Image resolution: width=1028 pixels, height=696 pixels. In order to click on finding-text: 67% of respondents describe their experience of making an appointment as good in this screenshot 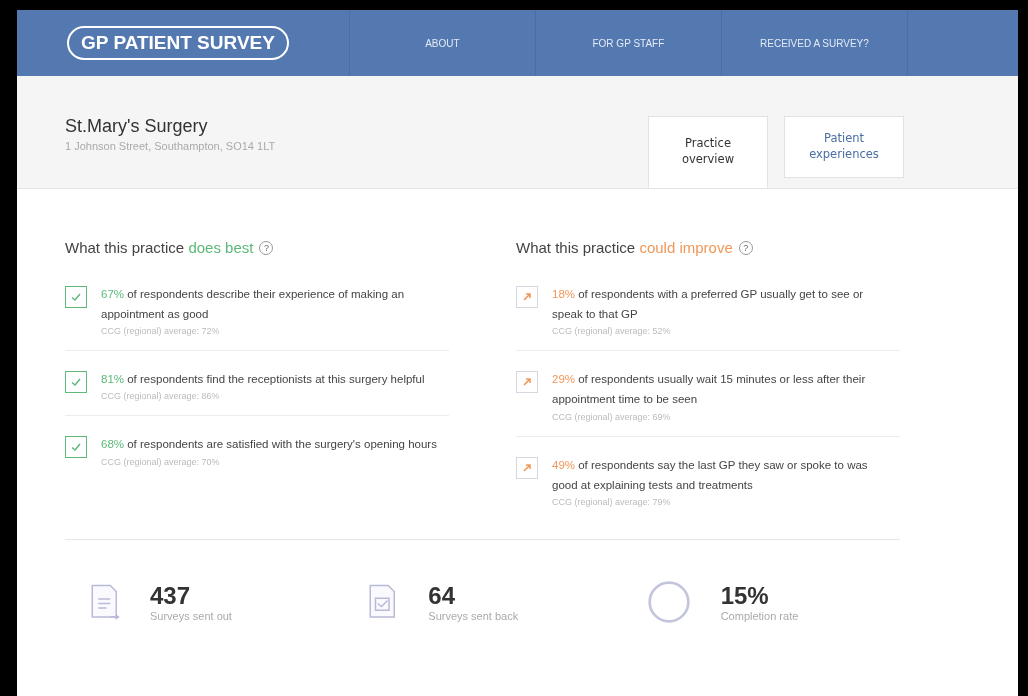, I will do `click(253, 305)`.